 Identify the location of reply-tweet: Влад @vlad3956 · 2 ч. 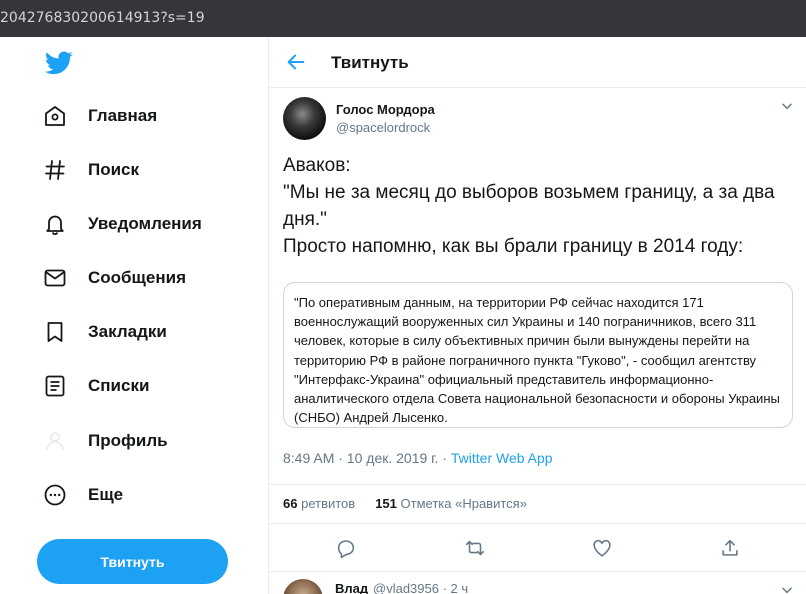
(543, 586).